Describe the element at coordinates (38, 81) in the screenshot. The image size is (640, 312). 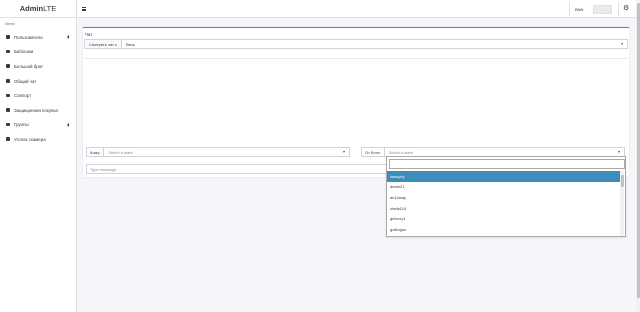
I see `sidebar-item-general-chat: Общий чат` at that location.